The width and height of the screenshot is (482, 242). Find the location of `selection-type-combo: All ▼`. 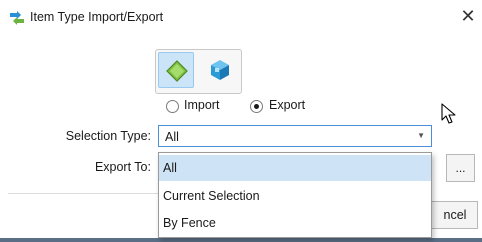

selection-type-combo: All ▼ is located at coordinates (295, 136).